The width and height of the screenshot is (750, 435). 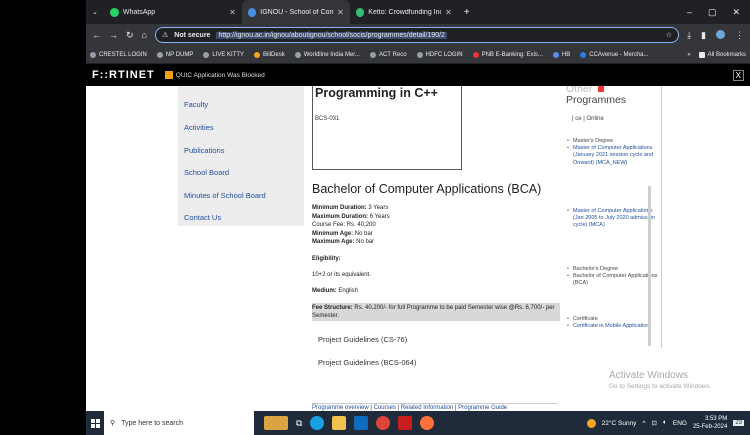 What do you see at coordinates (144, 35) in the screenshot?
I see `home-icon: ⌂` at bounding box center [144, 35].